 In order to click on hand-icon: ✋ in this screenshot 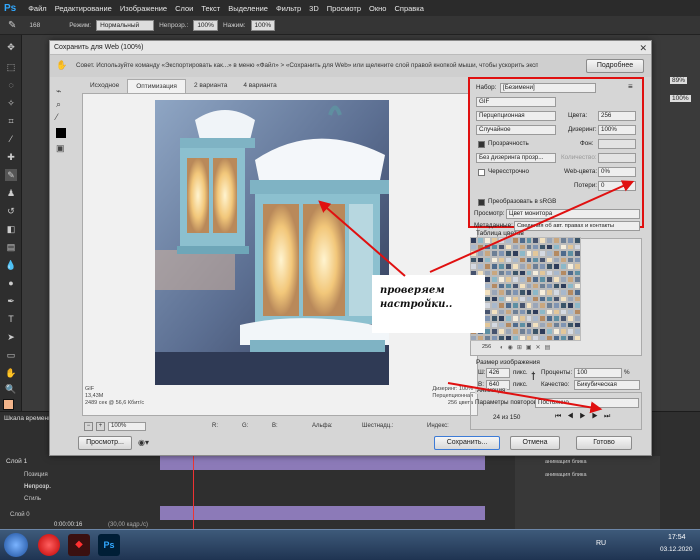, I will do `click(61, 65)`.